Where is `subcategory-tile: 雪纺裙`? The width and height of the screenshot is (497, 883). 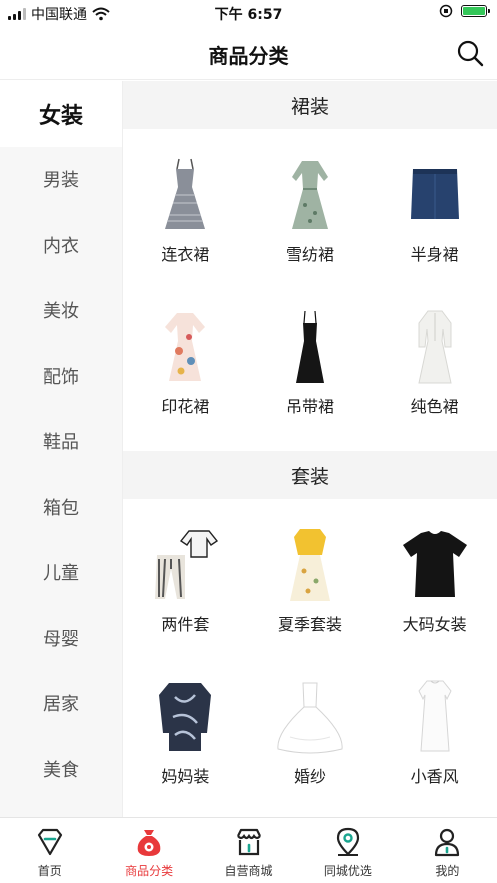 subcategory-tile: 雪纺裙 is located at coordinates (310, 213).